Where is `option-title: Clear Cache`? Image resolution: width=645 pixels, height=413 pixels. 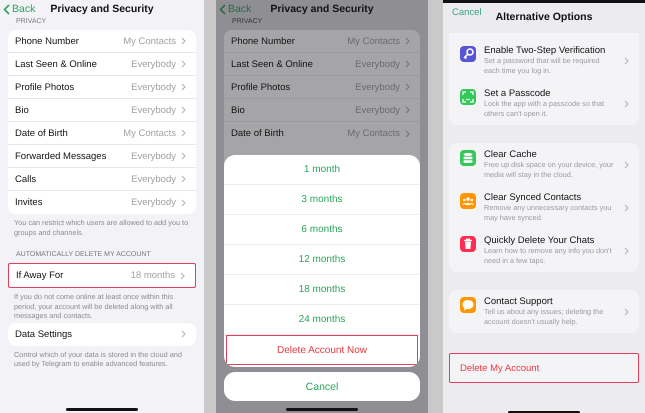 option-title: Clear Cache is located at coordinates (550, 154).